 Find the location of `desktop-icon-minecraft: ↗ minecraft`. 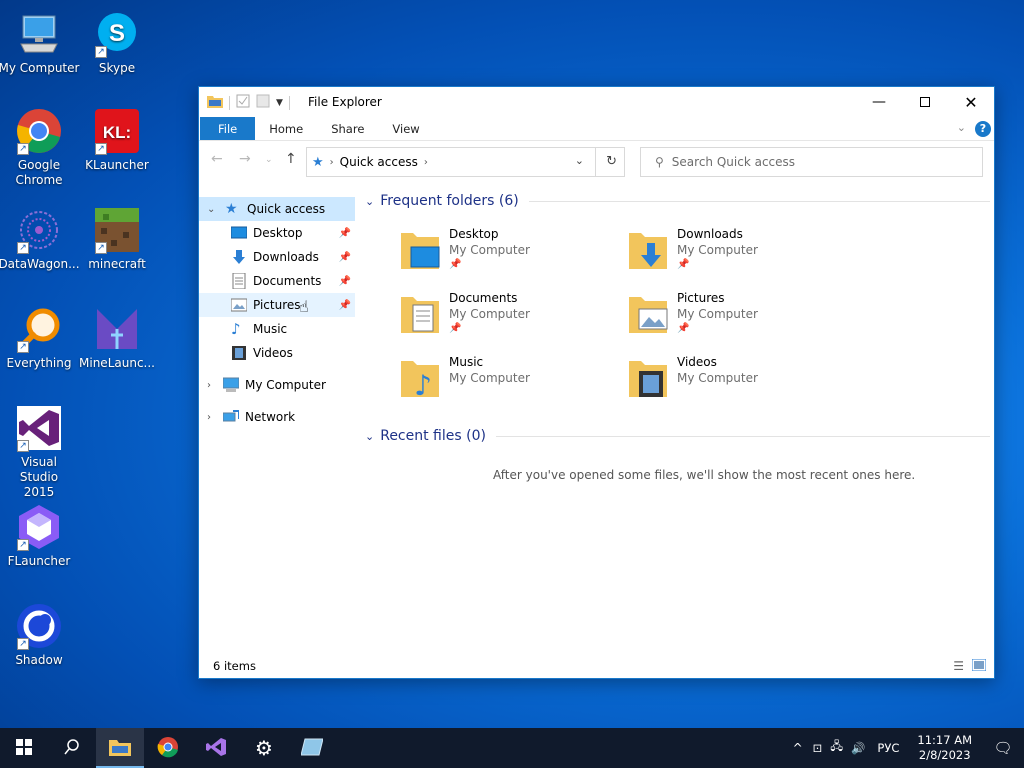

desktop-icon-minecraft: ↗ minecraft is located at coordinates (117, 239).